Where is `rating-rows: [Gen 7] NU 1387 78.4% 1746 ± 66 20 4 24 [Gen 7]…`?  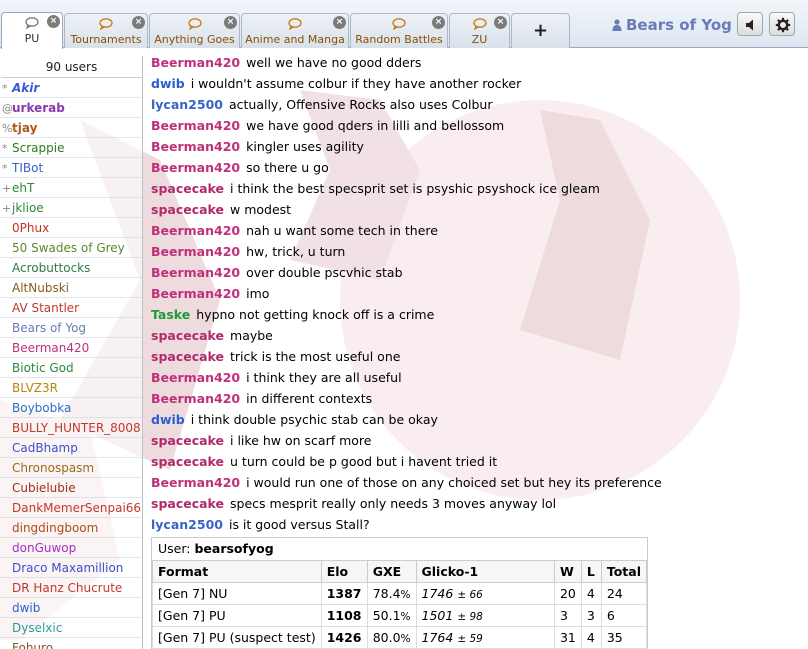
rating-rows: [Gen 7] NU 1387 78.4% 1746 ± 66 20 4 24 [Gen 7]… is located at coordinates (400, 615).